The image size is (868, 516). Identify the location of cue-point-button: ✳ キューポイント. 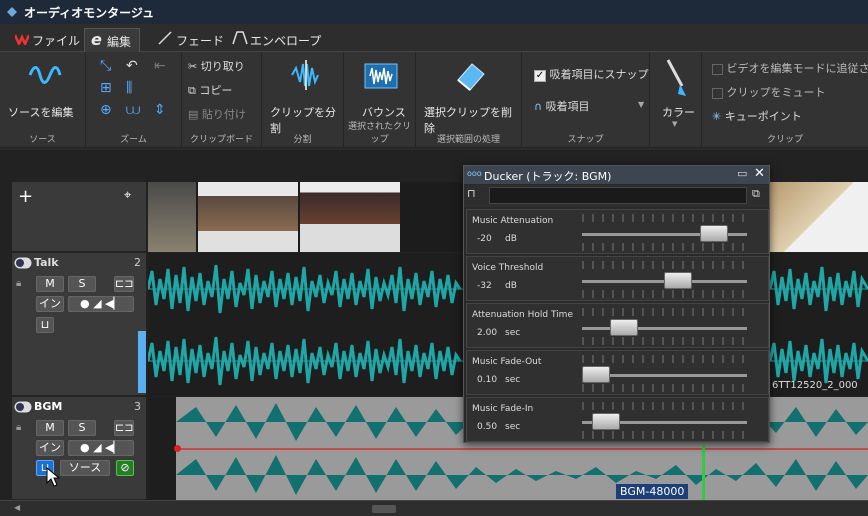
(757, 116).